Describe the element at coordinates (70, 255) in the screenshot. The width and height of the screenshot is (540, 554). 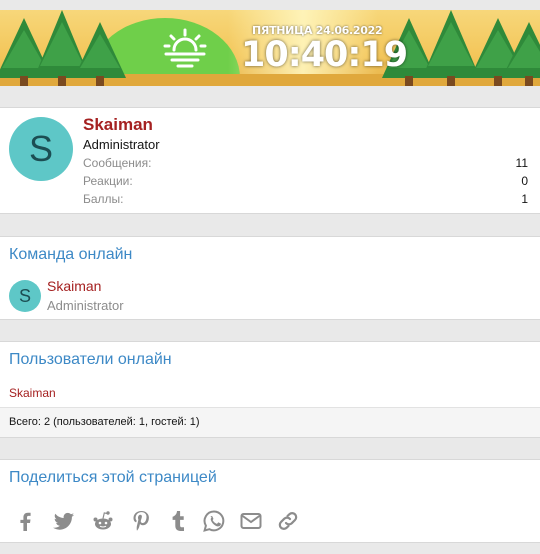
I see `widget-heading: Команда онлайн` at that location.